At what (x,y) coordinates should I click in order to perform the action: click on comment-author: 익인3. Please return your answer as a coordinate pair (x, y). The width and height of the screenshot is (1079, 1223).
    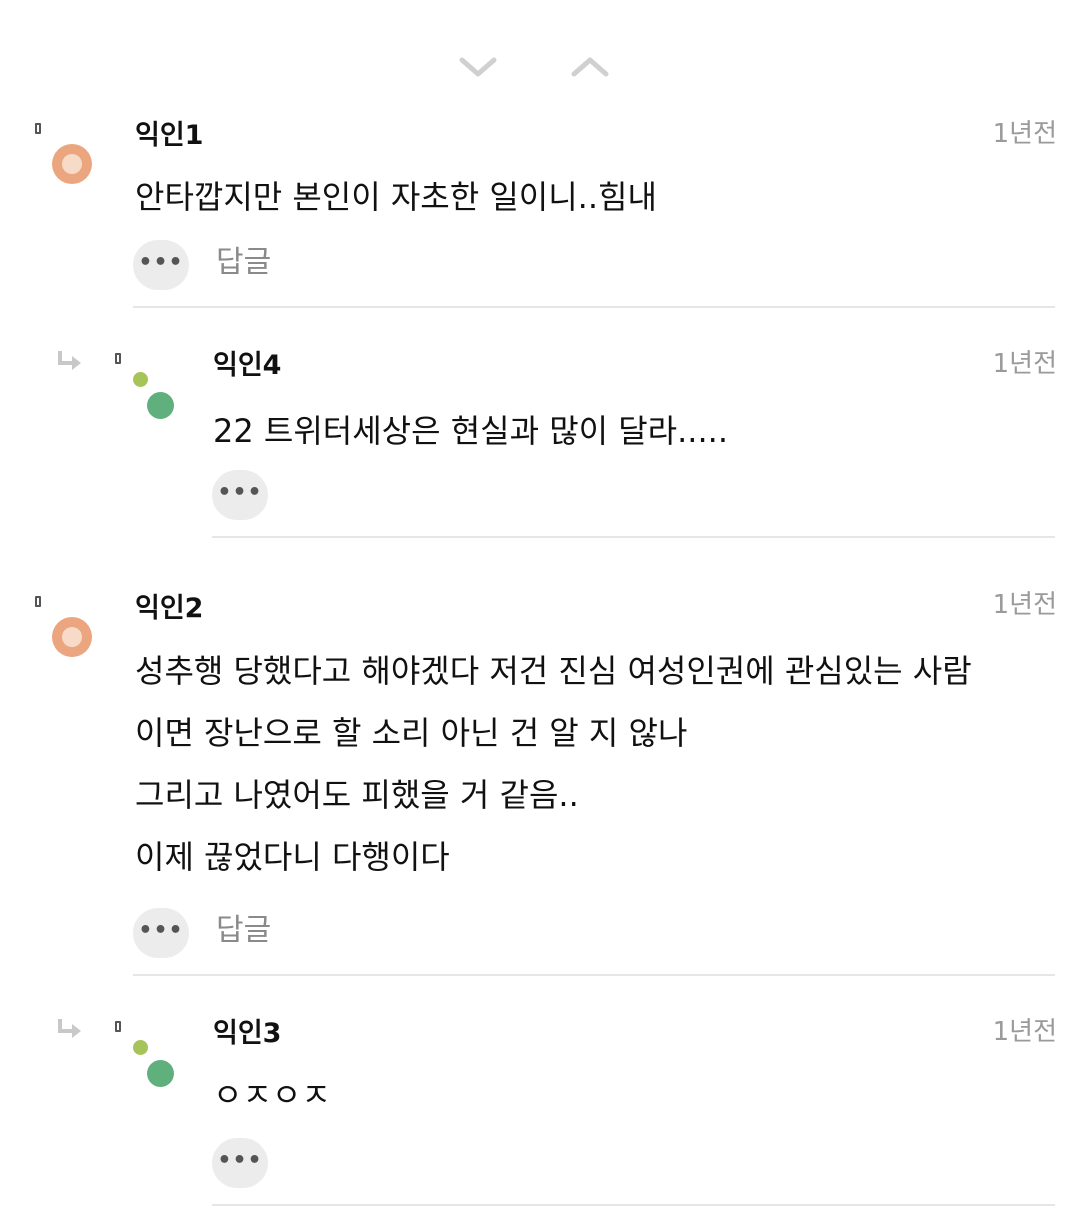
    Looking at the image, I should click on (247, 1033).